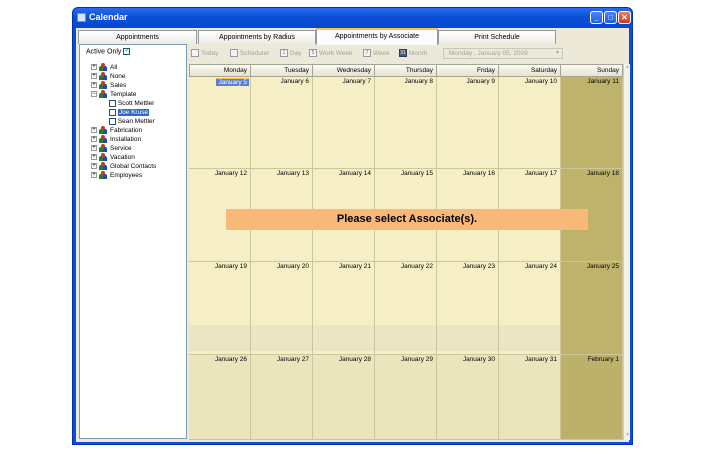  I want to click on tab-print-schedule: Print Schedule, so click(497, 37).